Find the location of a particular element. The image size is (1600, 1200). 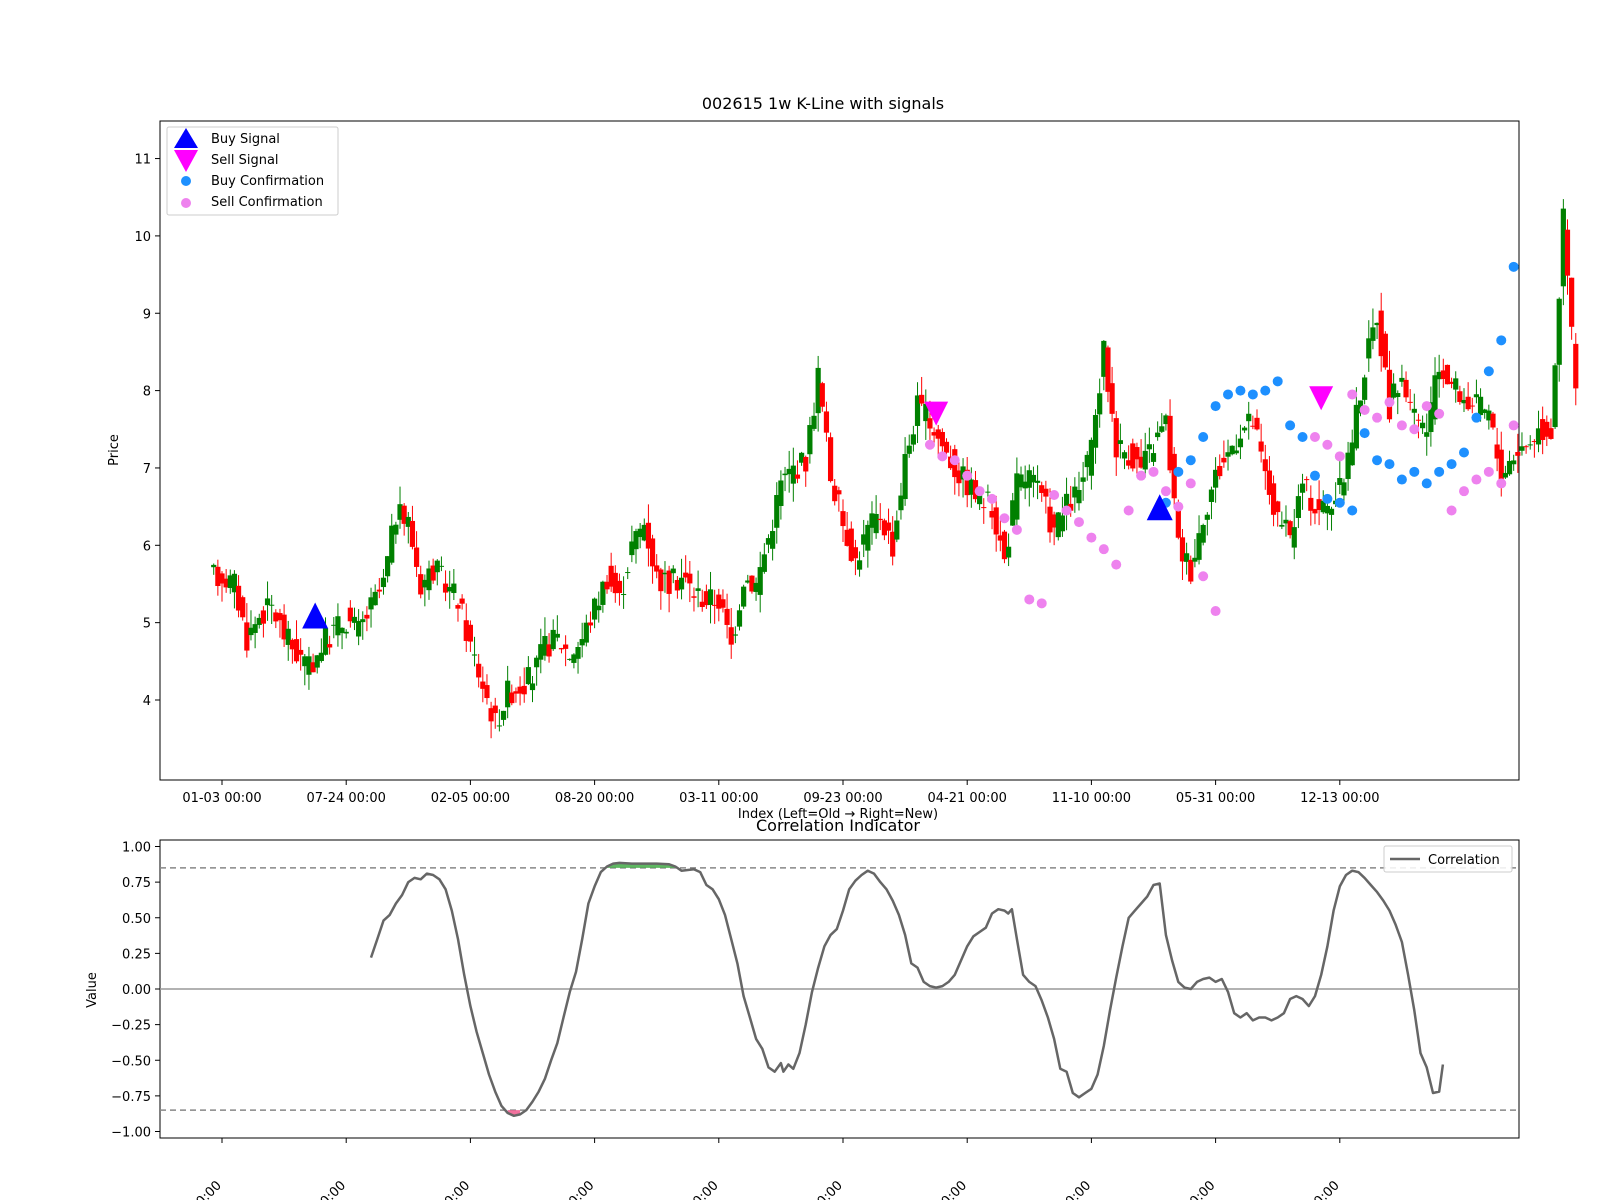

kline-x-tick-label: 09-23 00:00 is located at coordinates (842, 798).